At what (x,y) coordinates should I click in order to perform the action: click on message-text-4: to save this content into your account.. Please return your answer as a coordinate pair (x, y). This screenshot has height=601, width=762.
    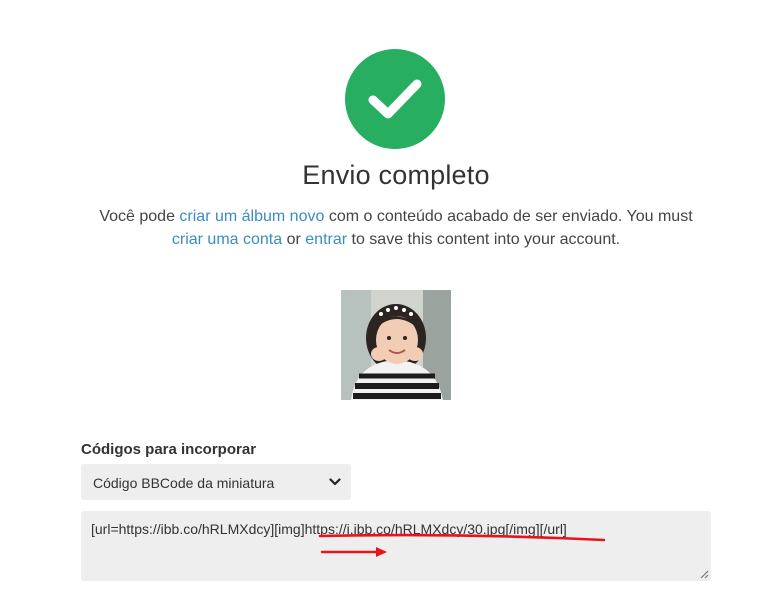
    Looking at the image, I should click on (484, 239).